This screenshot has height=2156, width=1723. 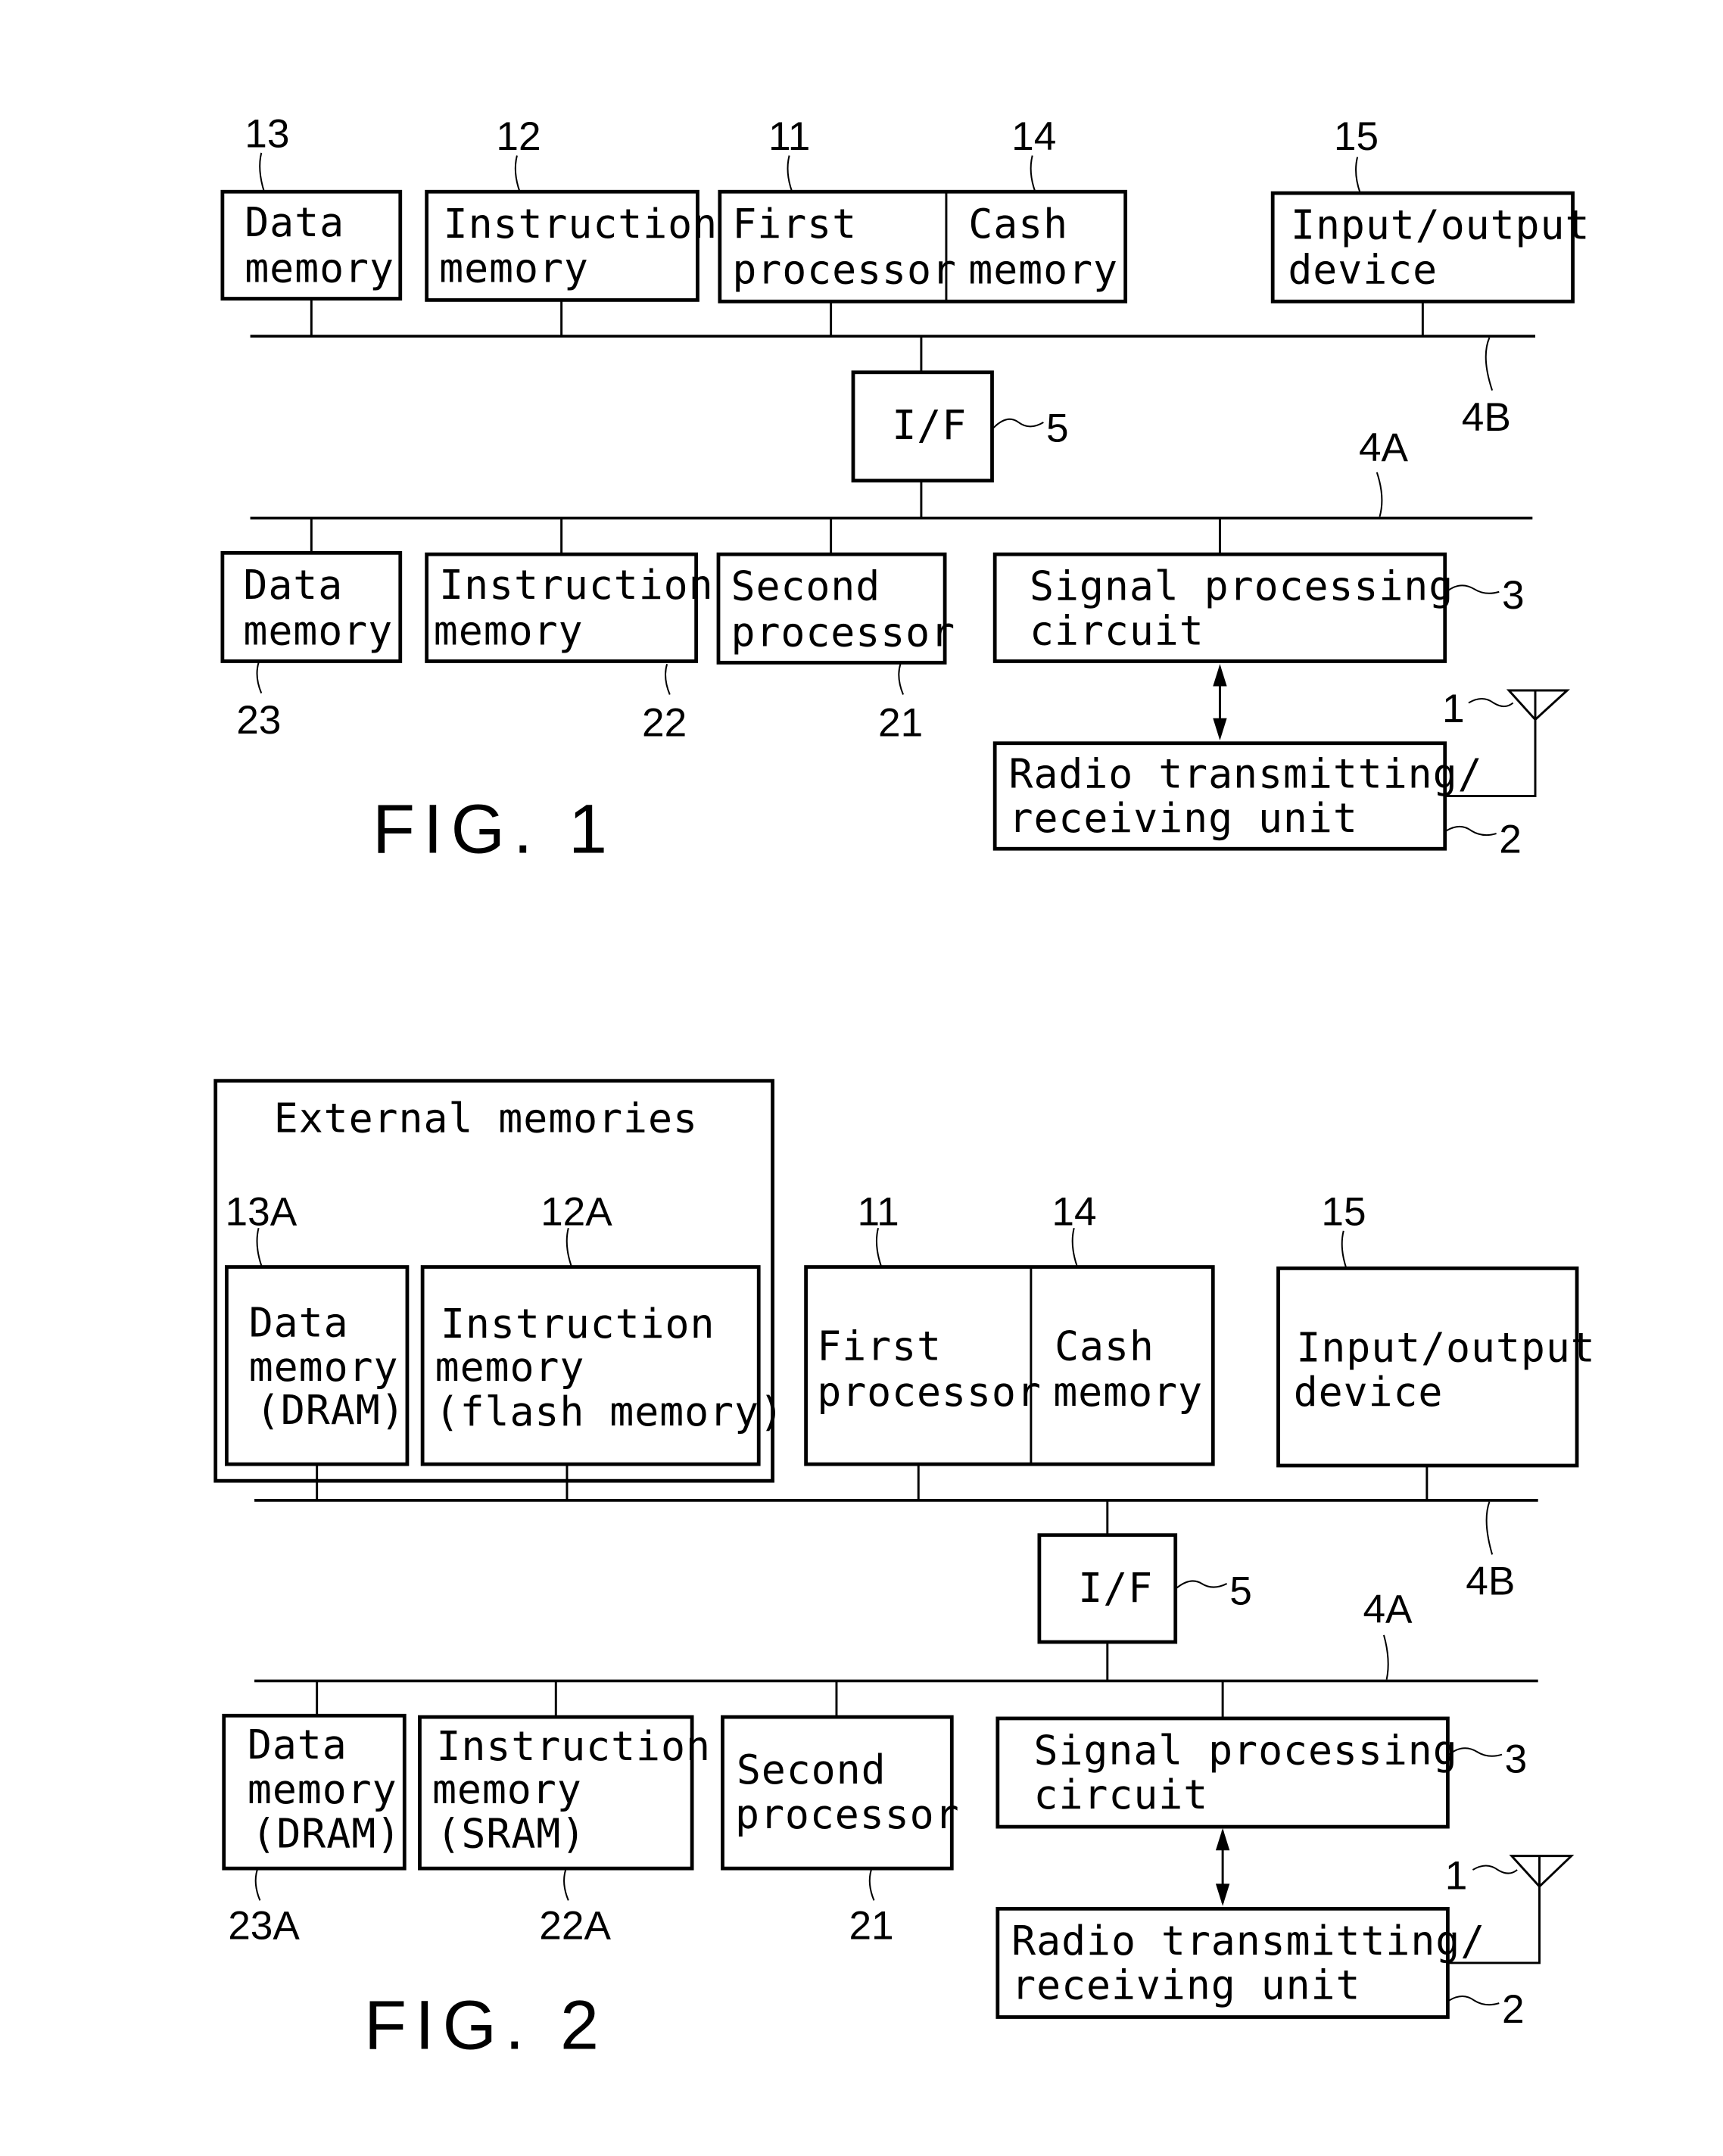 I want to click on block-instruction-memory-2: Instruction memory 22, so click(x=569, y=649).